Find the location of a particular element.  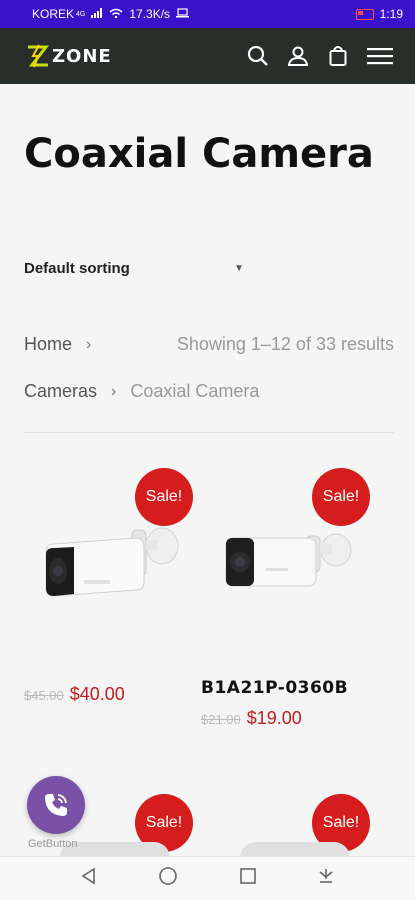

breadcrumb-row-2: Cameras › Coaxial Camera is located at coordinates (141, 391).